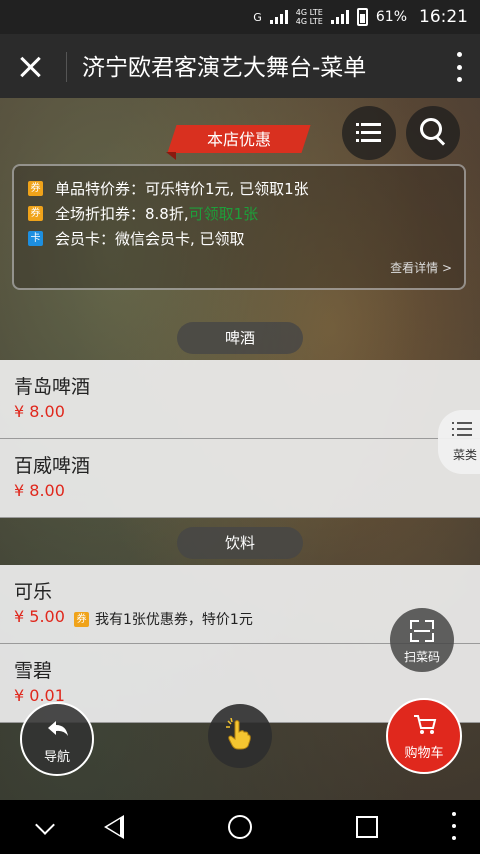 The height and width of the screenshot is (854, 480). What do you see at coordinates (369, 133) in the screenshot?
I see `list-view-button` at bounding box center [369, 133].